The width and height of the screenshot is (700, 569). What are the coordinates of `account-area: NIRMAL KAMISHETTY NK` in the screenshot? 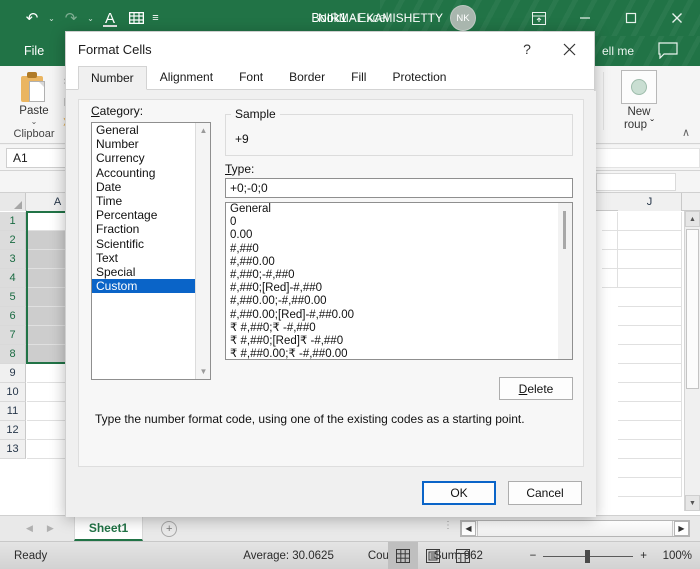 It's located at (397, 18).